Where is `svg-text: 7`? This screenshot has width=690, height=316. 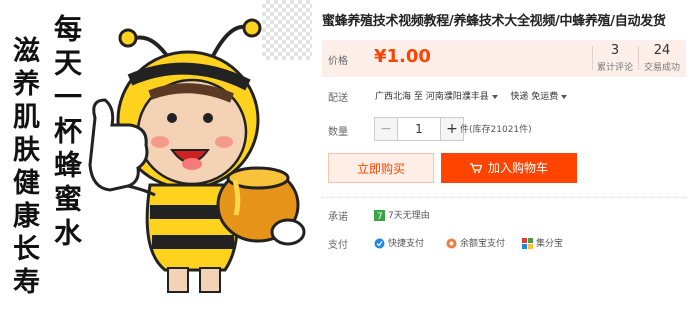
svg-text: 7 is located at coordinates (380, 216).